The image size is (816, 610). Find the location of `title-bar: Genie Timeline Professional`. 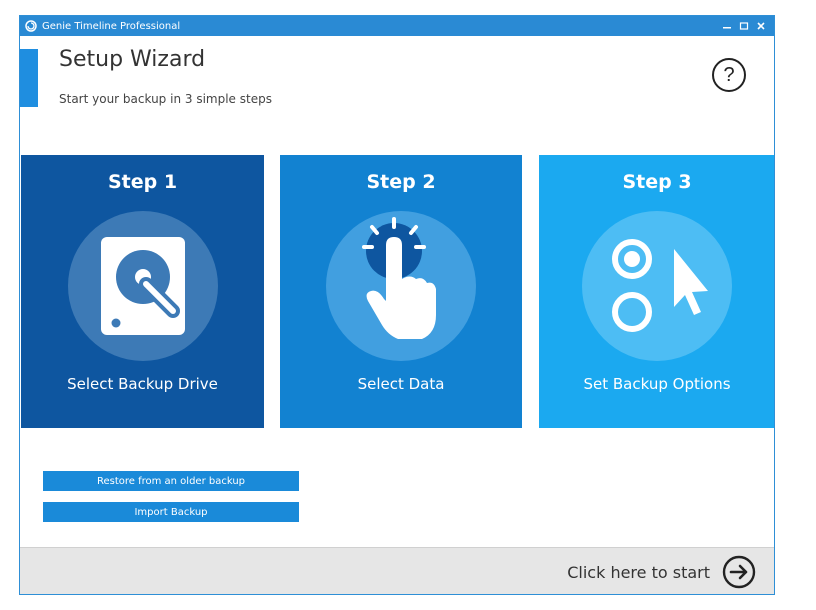

title-bar: Genie Timeline Professional is located at coordinates (397, 26).